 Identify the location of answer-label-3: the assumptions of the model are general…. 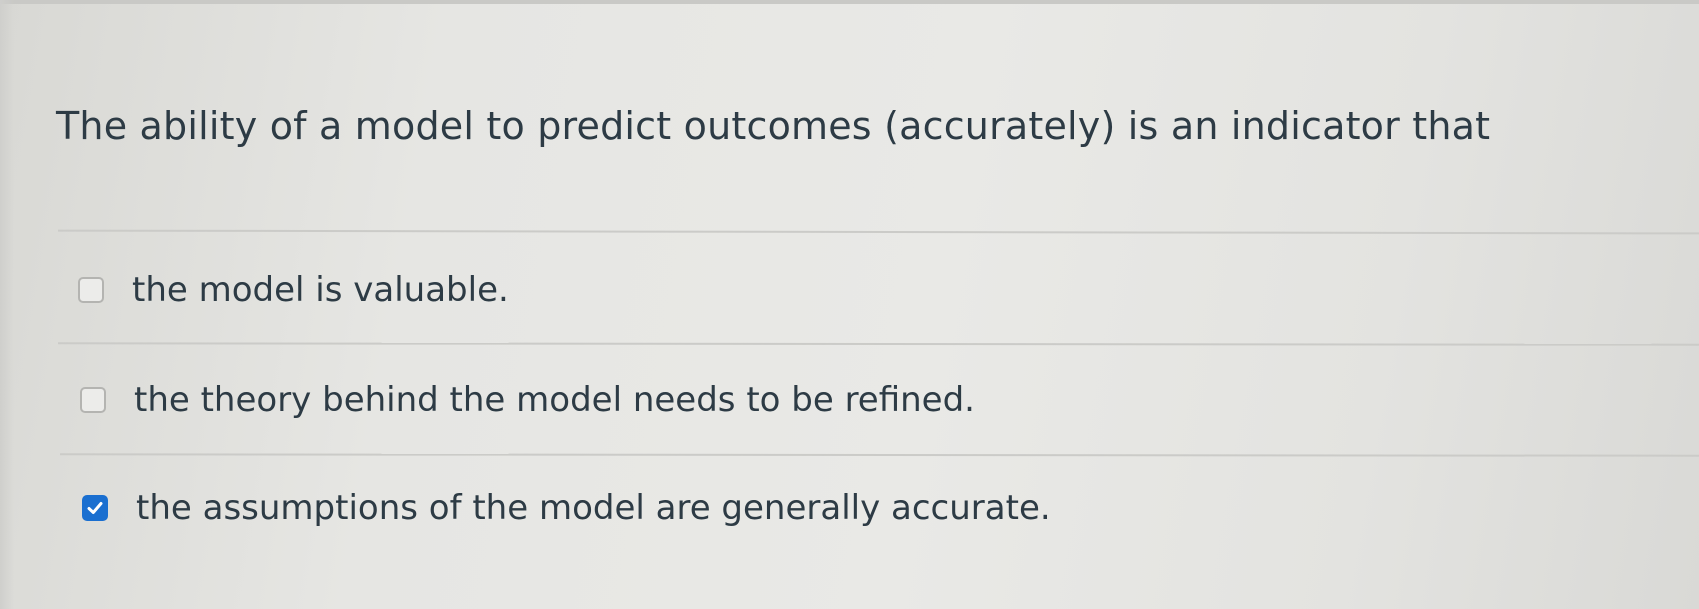
(593, 508).